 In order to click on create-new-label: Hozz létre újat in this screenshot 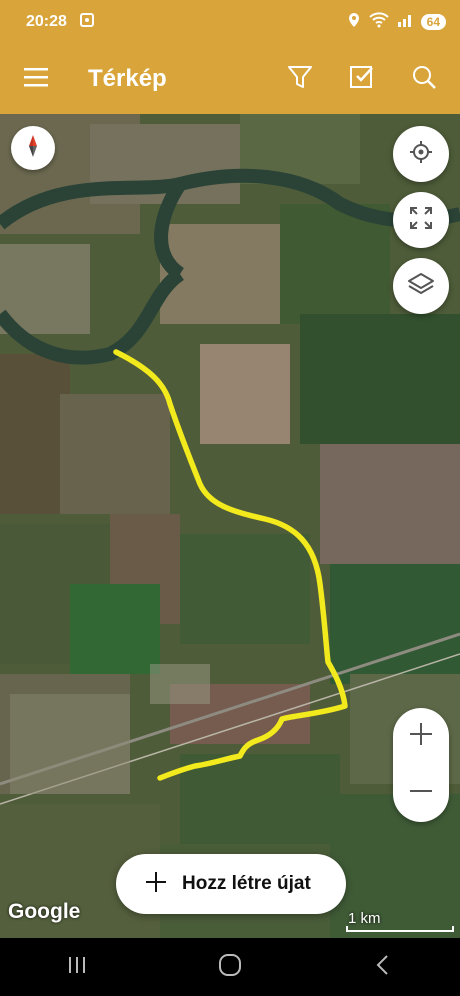, I will do `click(246, 883)`.